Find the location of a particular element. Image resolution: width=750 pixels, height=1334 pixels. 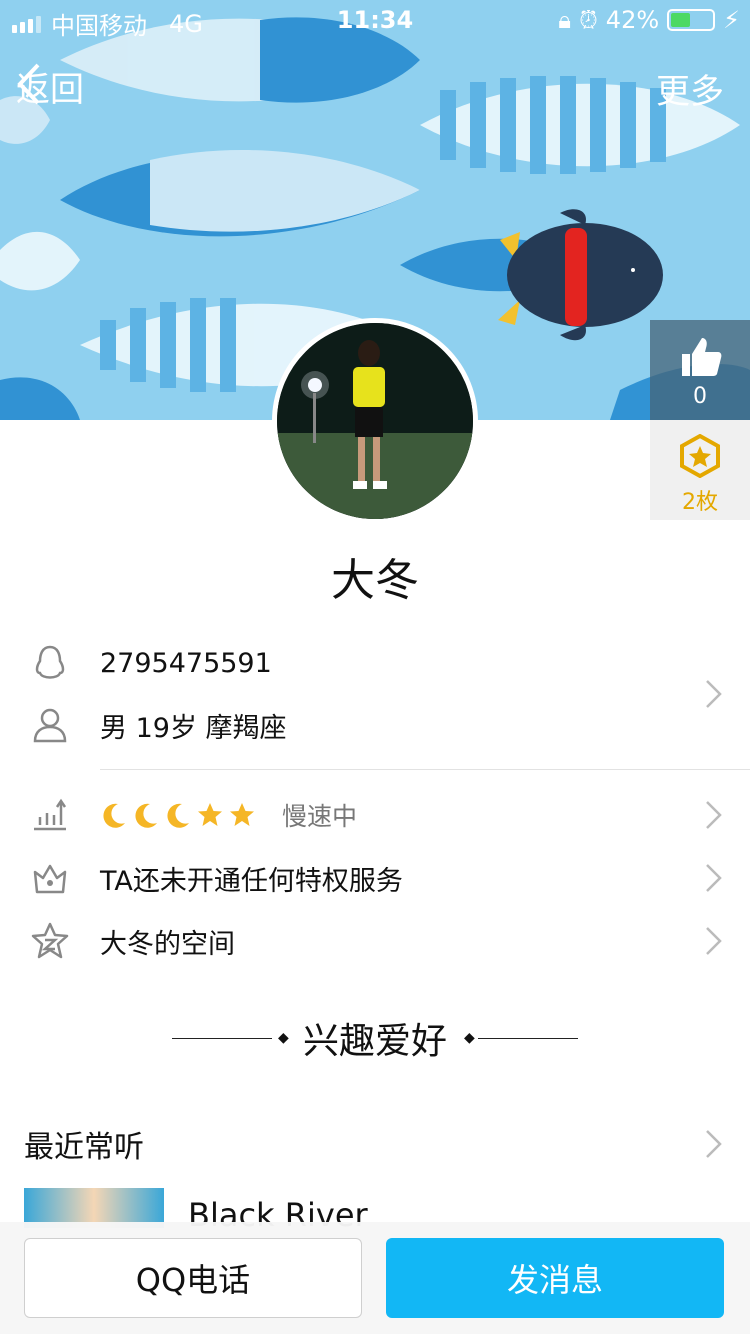

level-chart-icon is located at coordinates (50, 814).